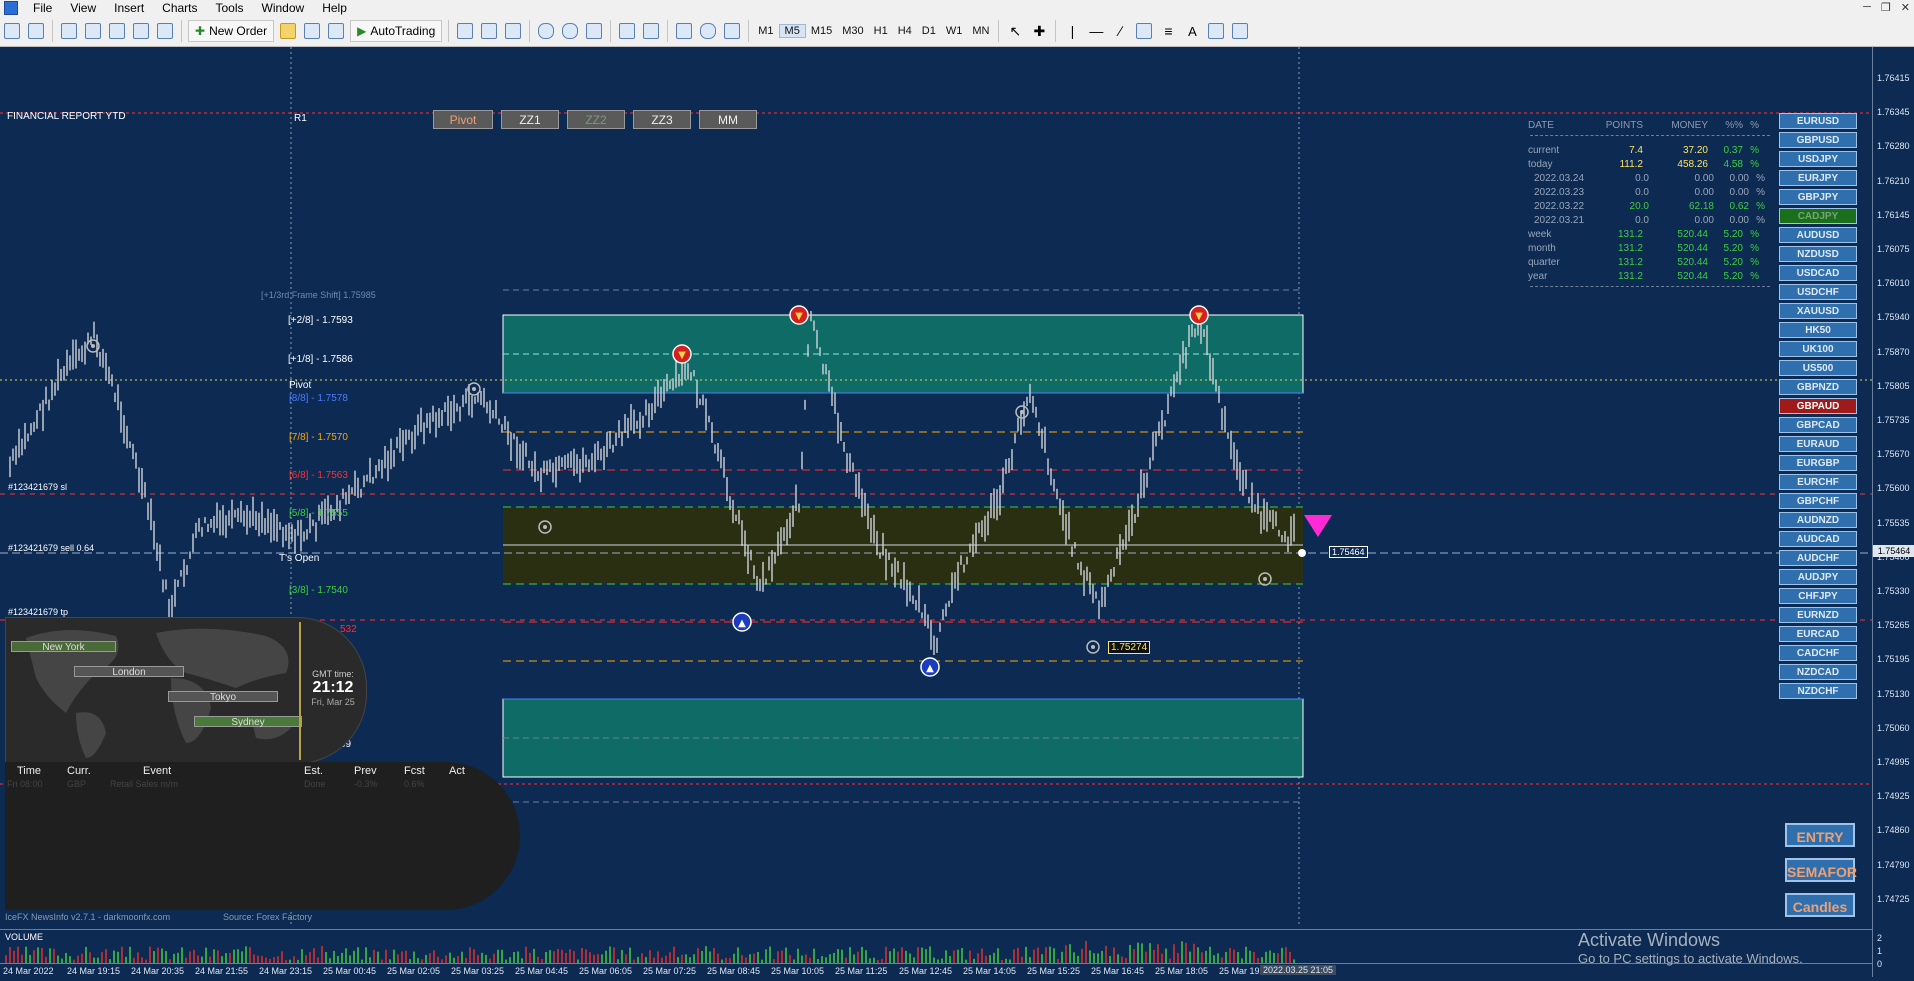  Describe the element at coordinates (1818, 273) in the screenshot. I see `symbol-button-usdcad: USDCAD` at that location.